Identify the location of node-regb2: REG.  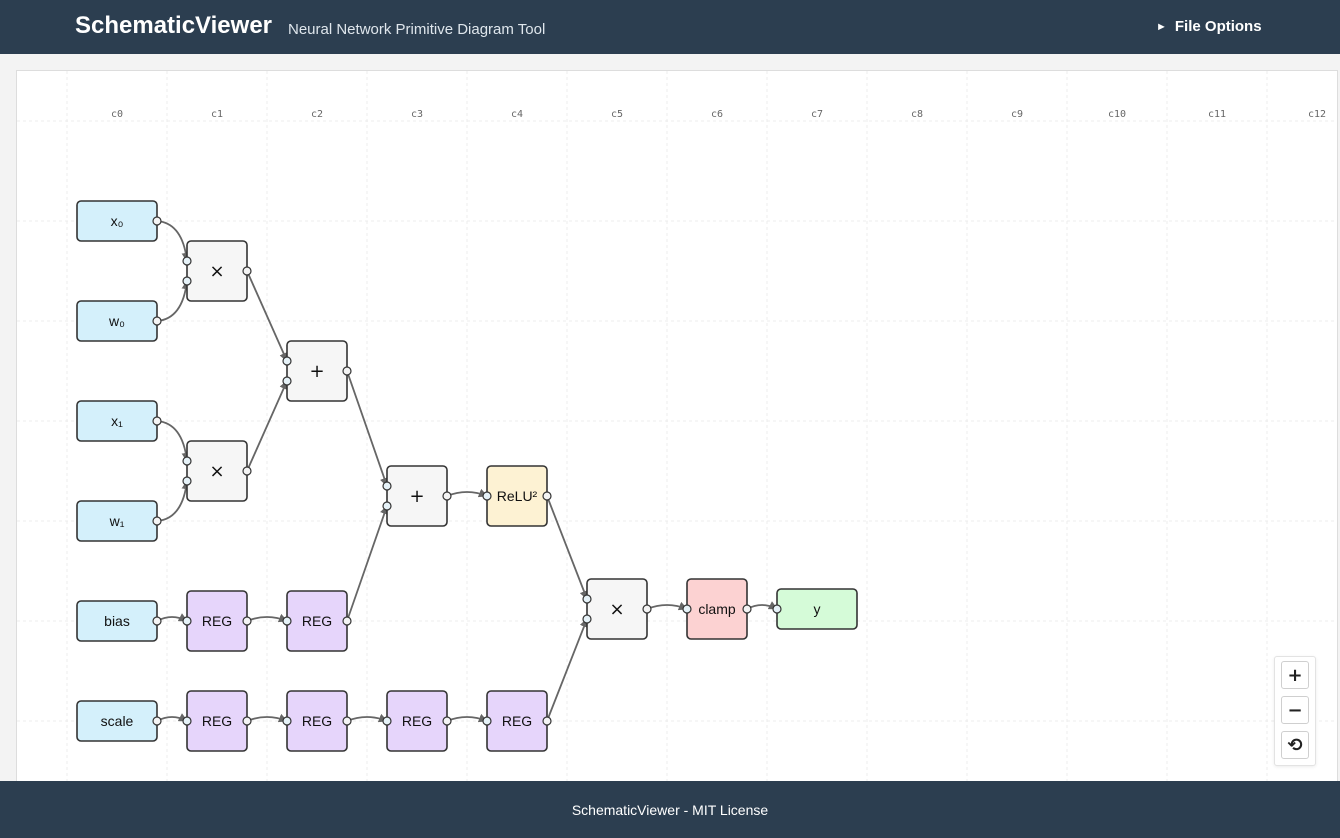
(317, 621).